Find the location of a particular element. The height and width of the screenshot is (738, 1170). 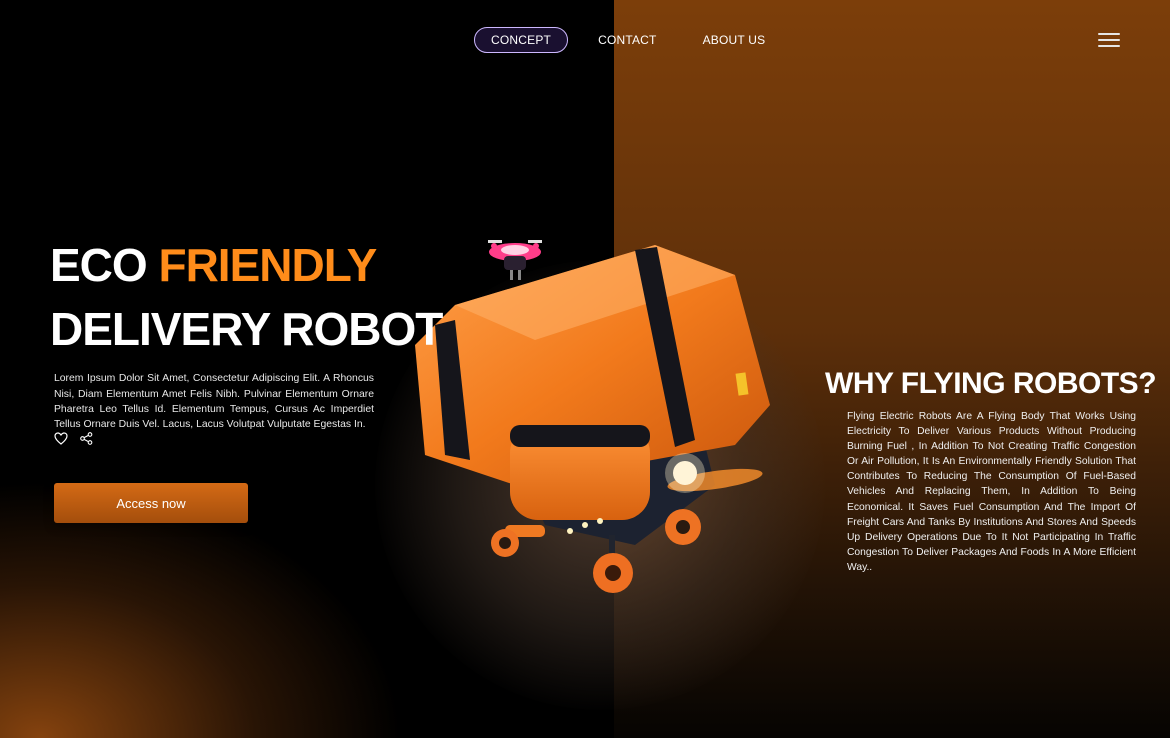

hero-title-line-1: ECO FRIENDLY is located at coordinates (246, 265).